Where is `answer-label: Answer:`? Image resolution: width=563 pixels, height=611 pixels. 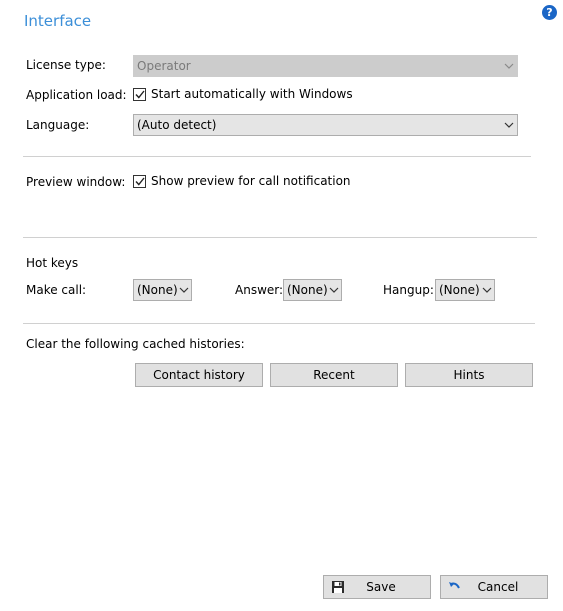
answer-label: Answer: is located at coordinates (259, 290).